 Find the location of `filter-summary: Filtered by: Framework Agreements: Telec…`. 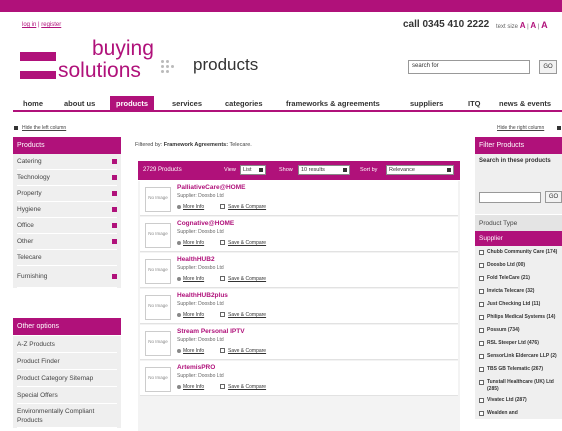

filter-summary: Filtered by: Framework Agreements: Telec… is located at coordinates (193, 145).